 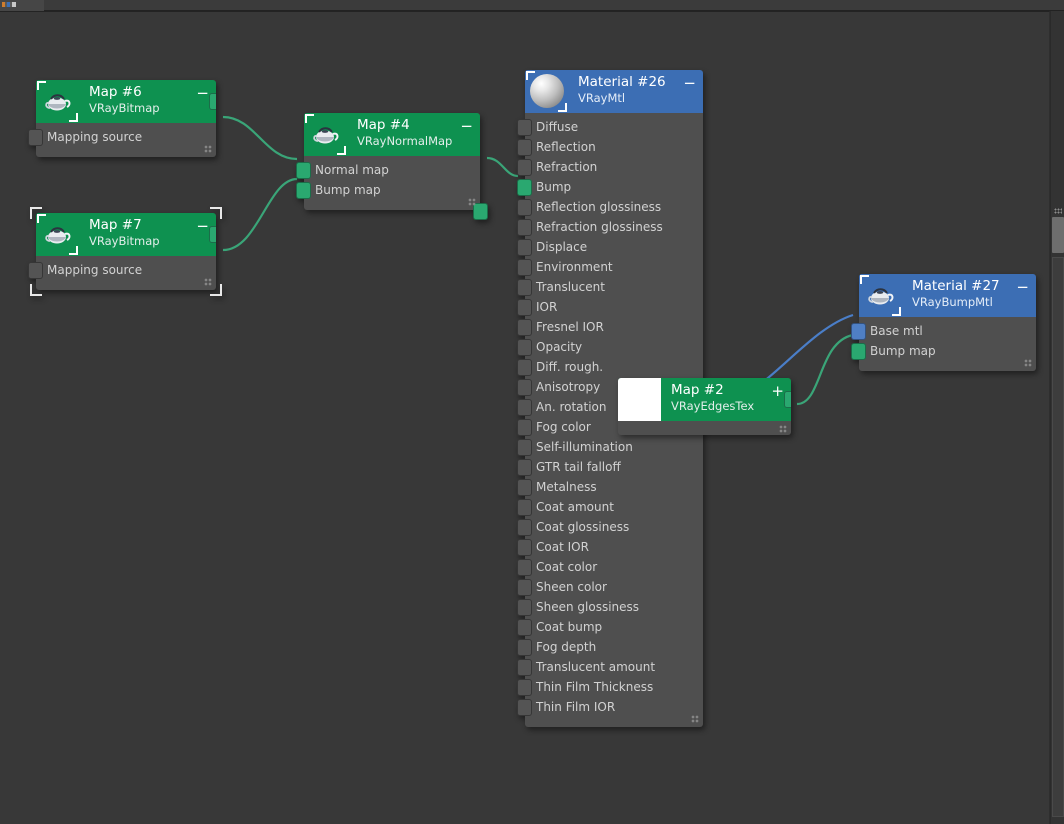 I want to click on slot-reflection-glossiness: Reflection glossiness, so click(x=610, y=207).